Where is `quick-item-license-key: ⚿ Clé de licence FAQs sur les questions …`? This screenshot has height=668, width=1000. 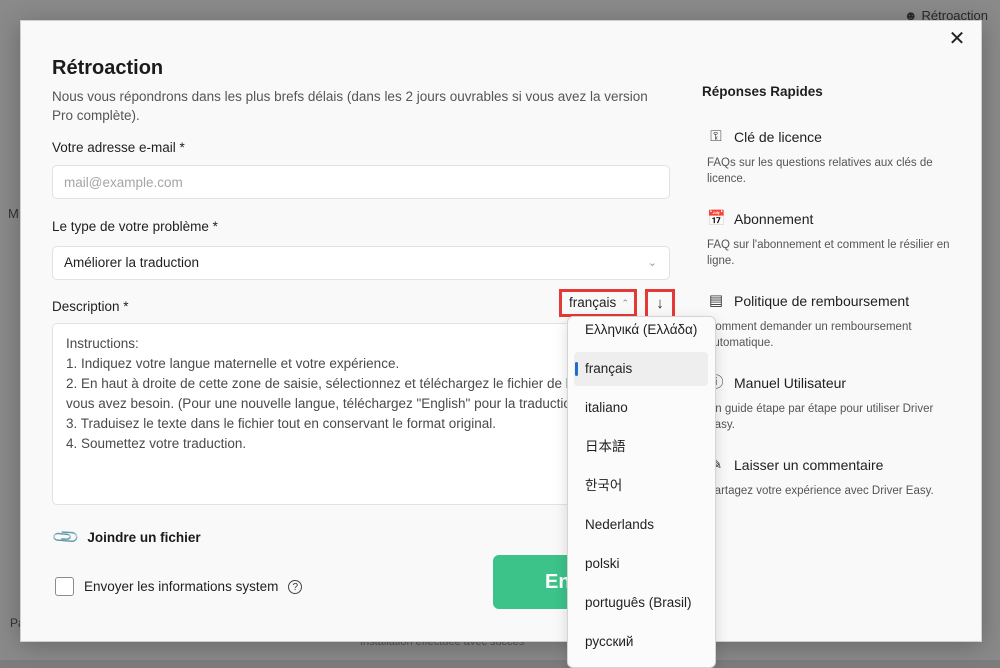
quick-item-license-key: ⚿ Clé de licence FAQs sur les questions … is located at coordinates (837, 157).